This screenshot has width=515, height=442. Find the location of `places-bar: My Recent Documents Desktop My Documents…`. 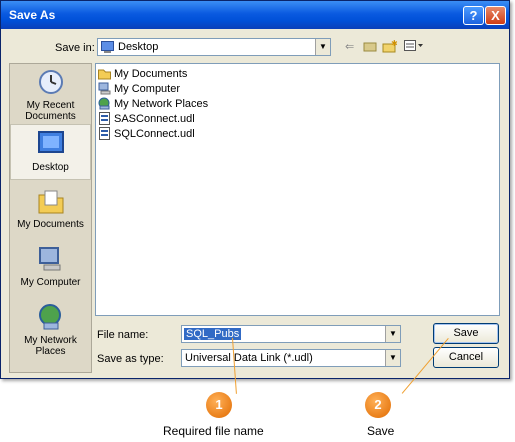

places-bar: My Recent Documents Desktop My Documents… is located at coordinates (50, 218).